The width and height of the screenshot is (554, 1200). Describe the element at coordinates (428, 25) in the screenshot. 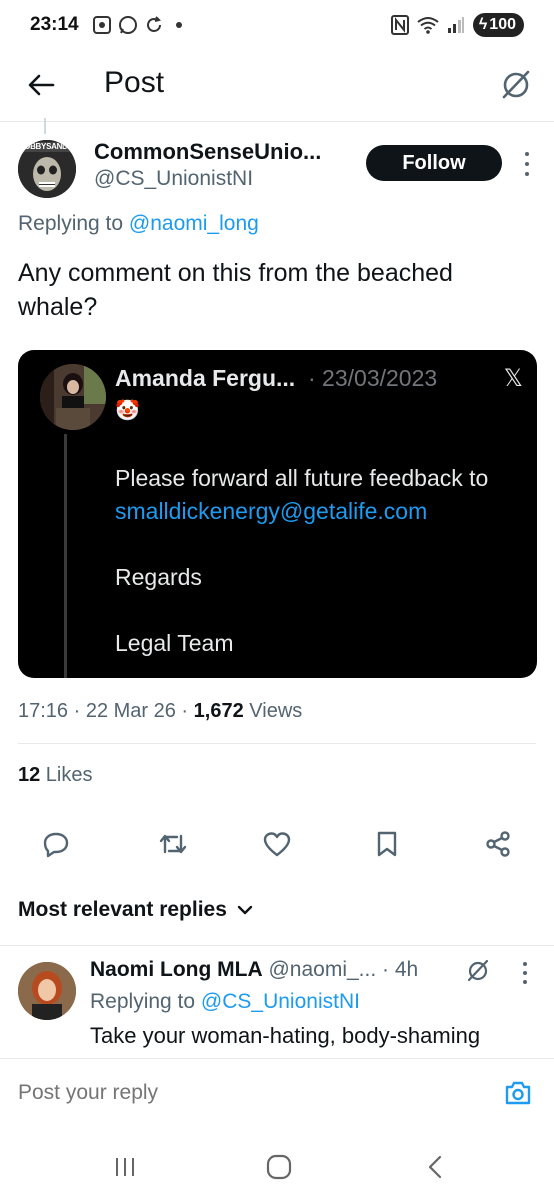

I see `wifi-icon` at that location.